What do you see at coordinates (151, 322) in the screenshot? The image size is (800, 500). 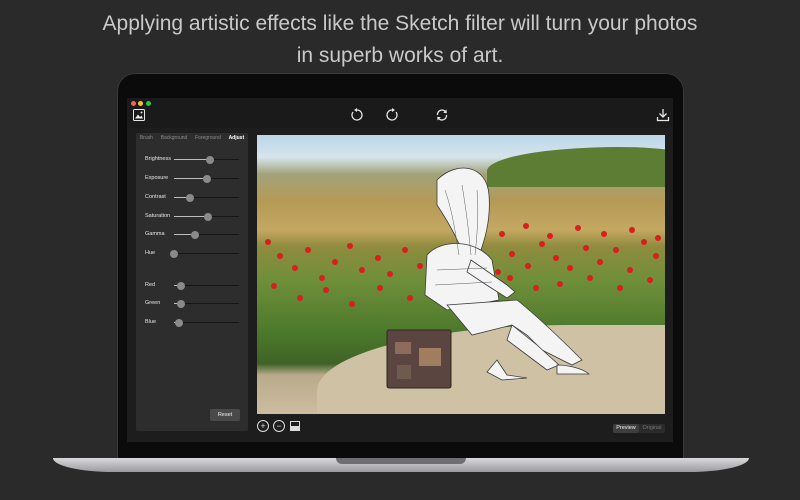 I see `slider-label: Blue` at bounding box center [151, 322].